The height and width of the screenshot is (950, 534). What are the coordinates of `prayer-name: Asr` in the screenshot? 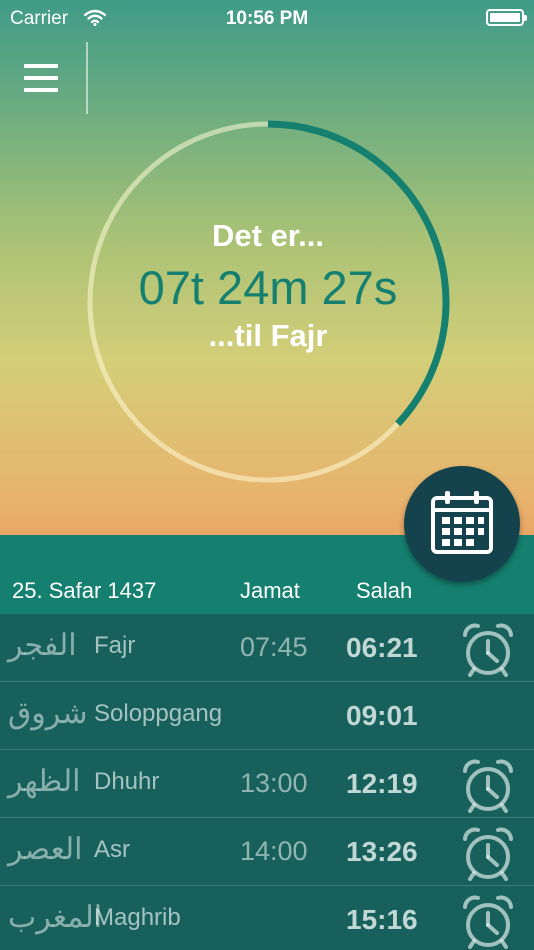 It's located at (112, 849).